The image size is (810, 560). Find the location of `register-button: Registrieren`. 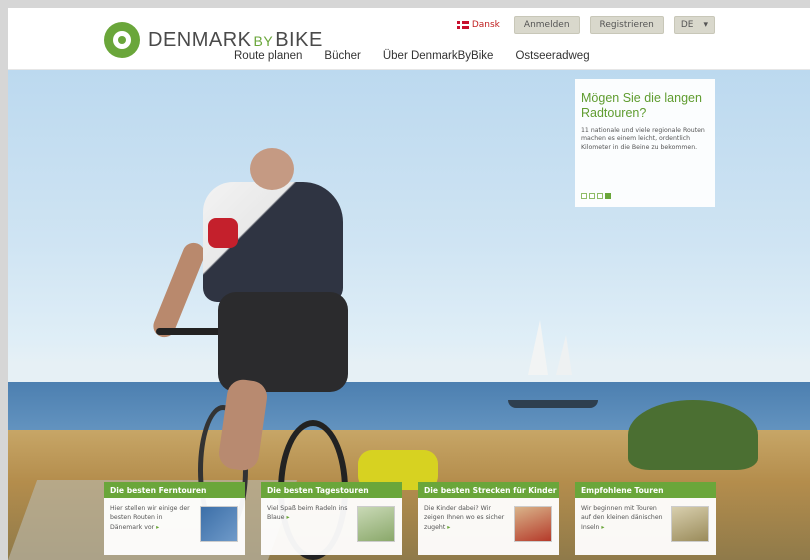

register-button: Registrieren is located at coordinates (626, 25).